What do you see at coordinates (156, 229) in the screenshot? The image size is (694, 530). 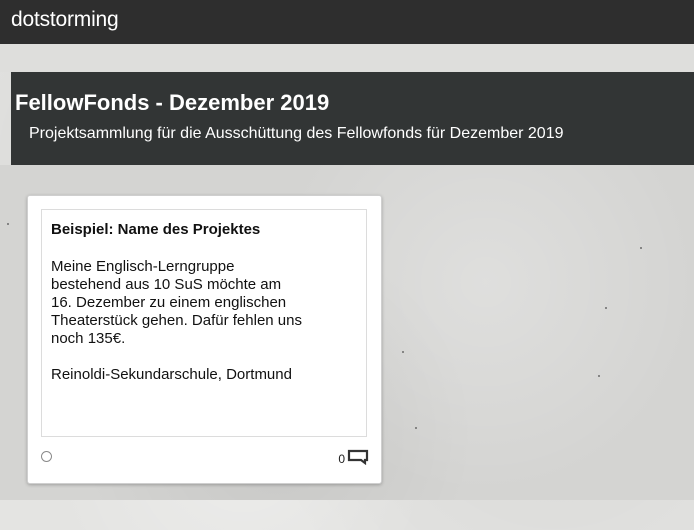 I see `card-title: Beispiel: Name des Projektes` at bounding box center [156, 229].